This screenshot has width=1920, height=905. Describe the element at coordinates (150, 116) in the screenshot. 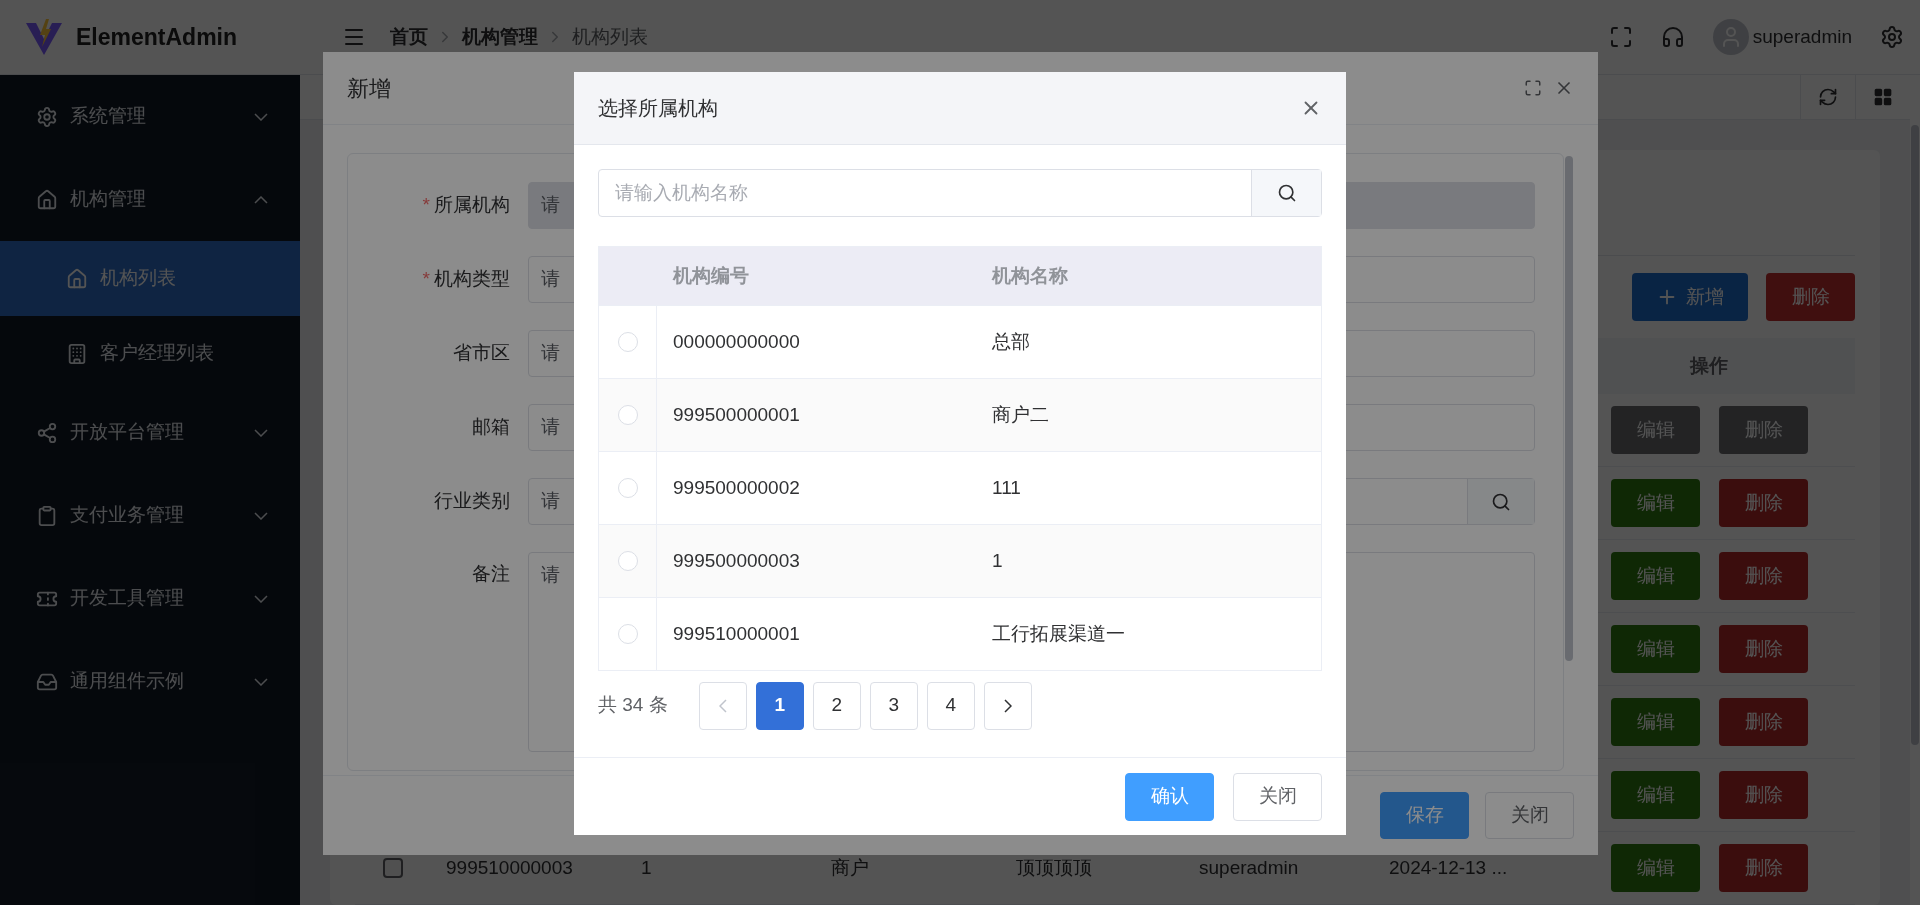

I see `sidebar-item: 系统管理` at that location.